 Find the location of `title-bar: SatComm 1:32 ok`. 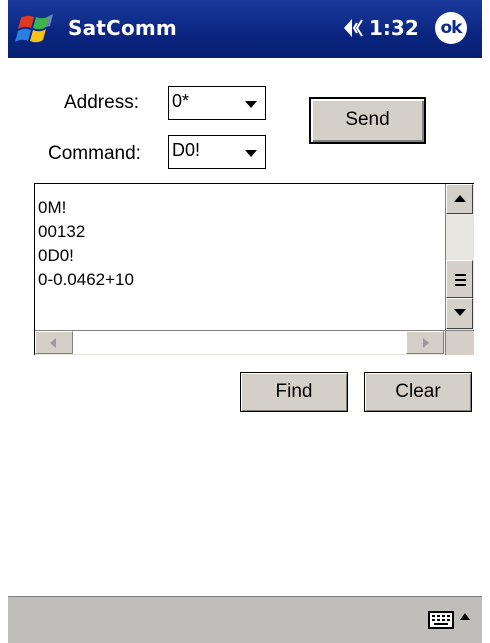

title-bar: SatComm 1:32 ok is located at coordinates (245, 29).